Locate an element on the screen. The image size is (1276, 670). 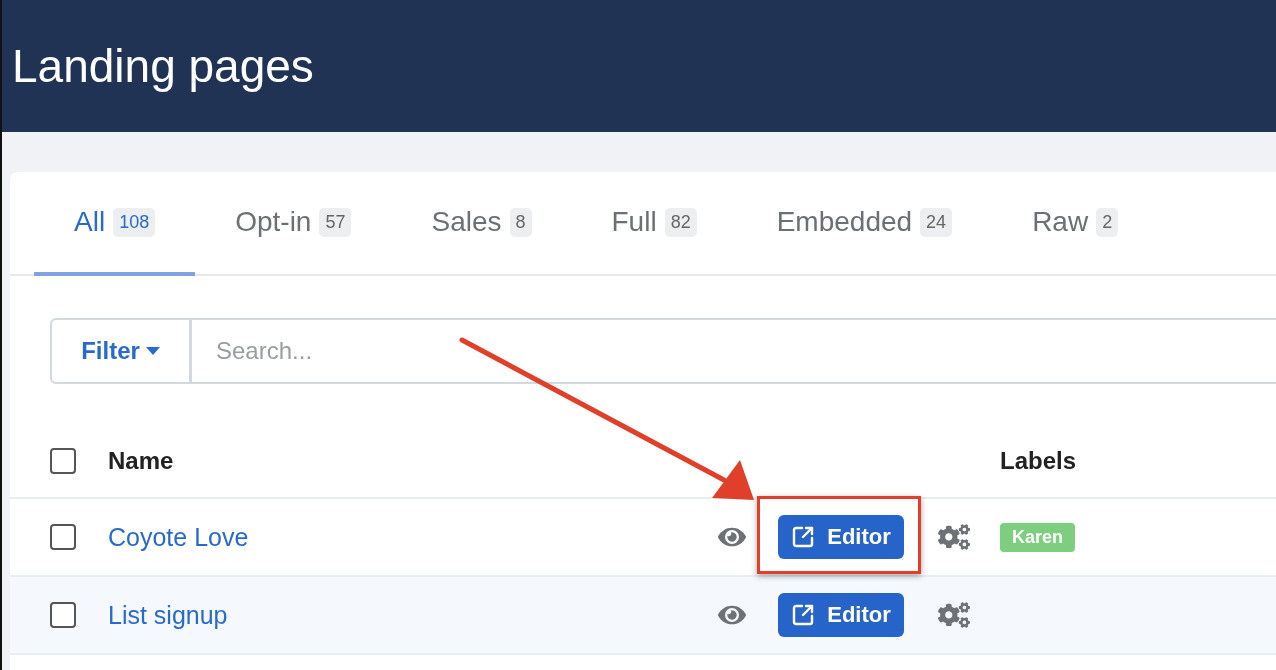
label-tag: Karen is located at coordinates (1038, 537).